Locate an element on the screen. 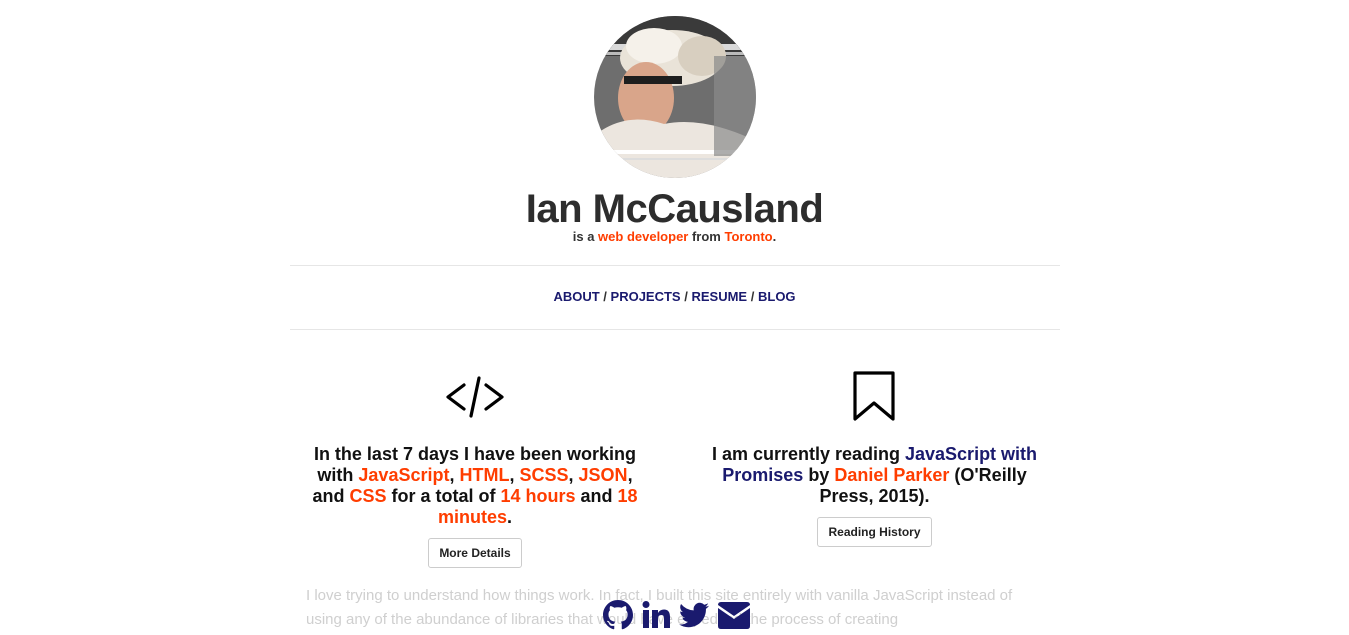 This screenshot has height=635, width=1349. social-links is located at coordinates (677, 615).